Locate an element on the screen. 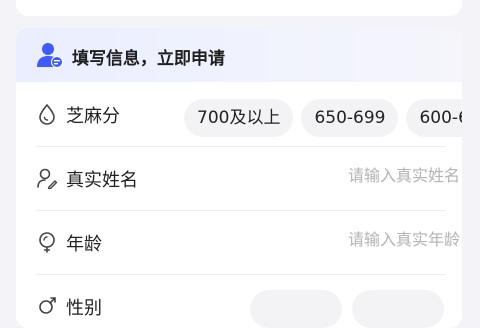  form-title: 填写信息，立即申请 is located at coordinates (148, 59).